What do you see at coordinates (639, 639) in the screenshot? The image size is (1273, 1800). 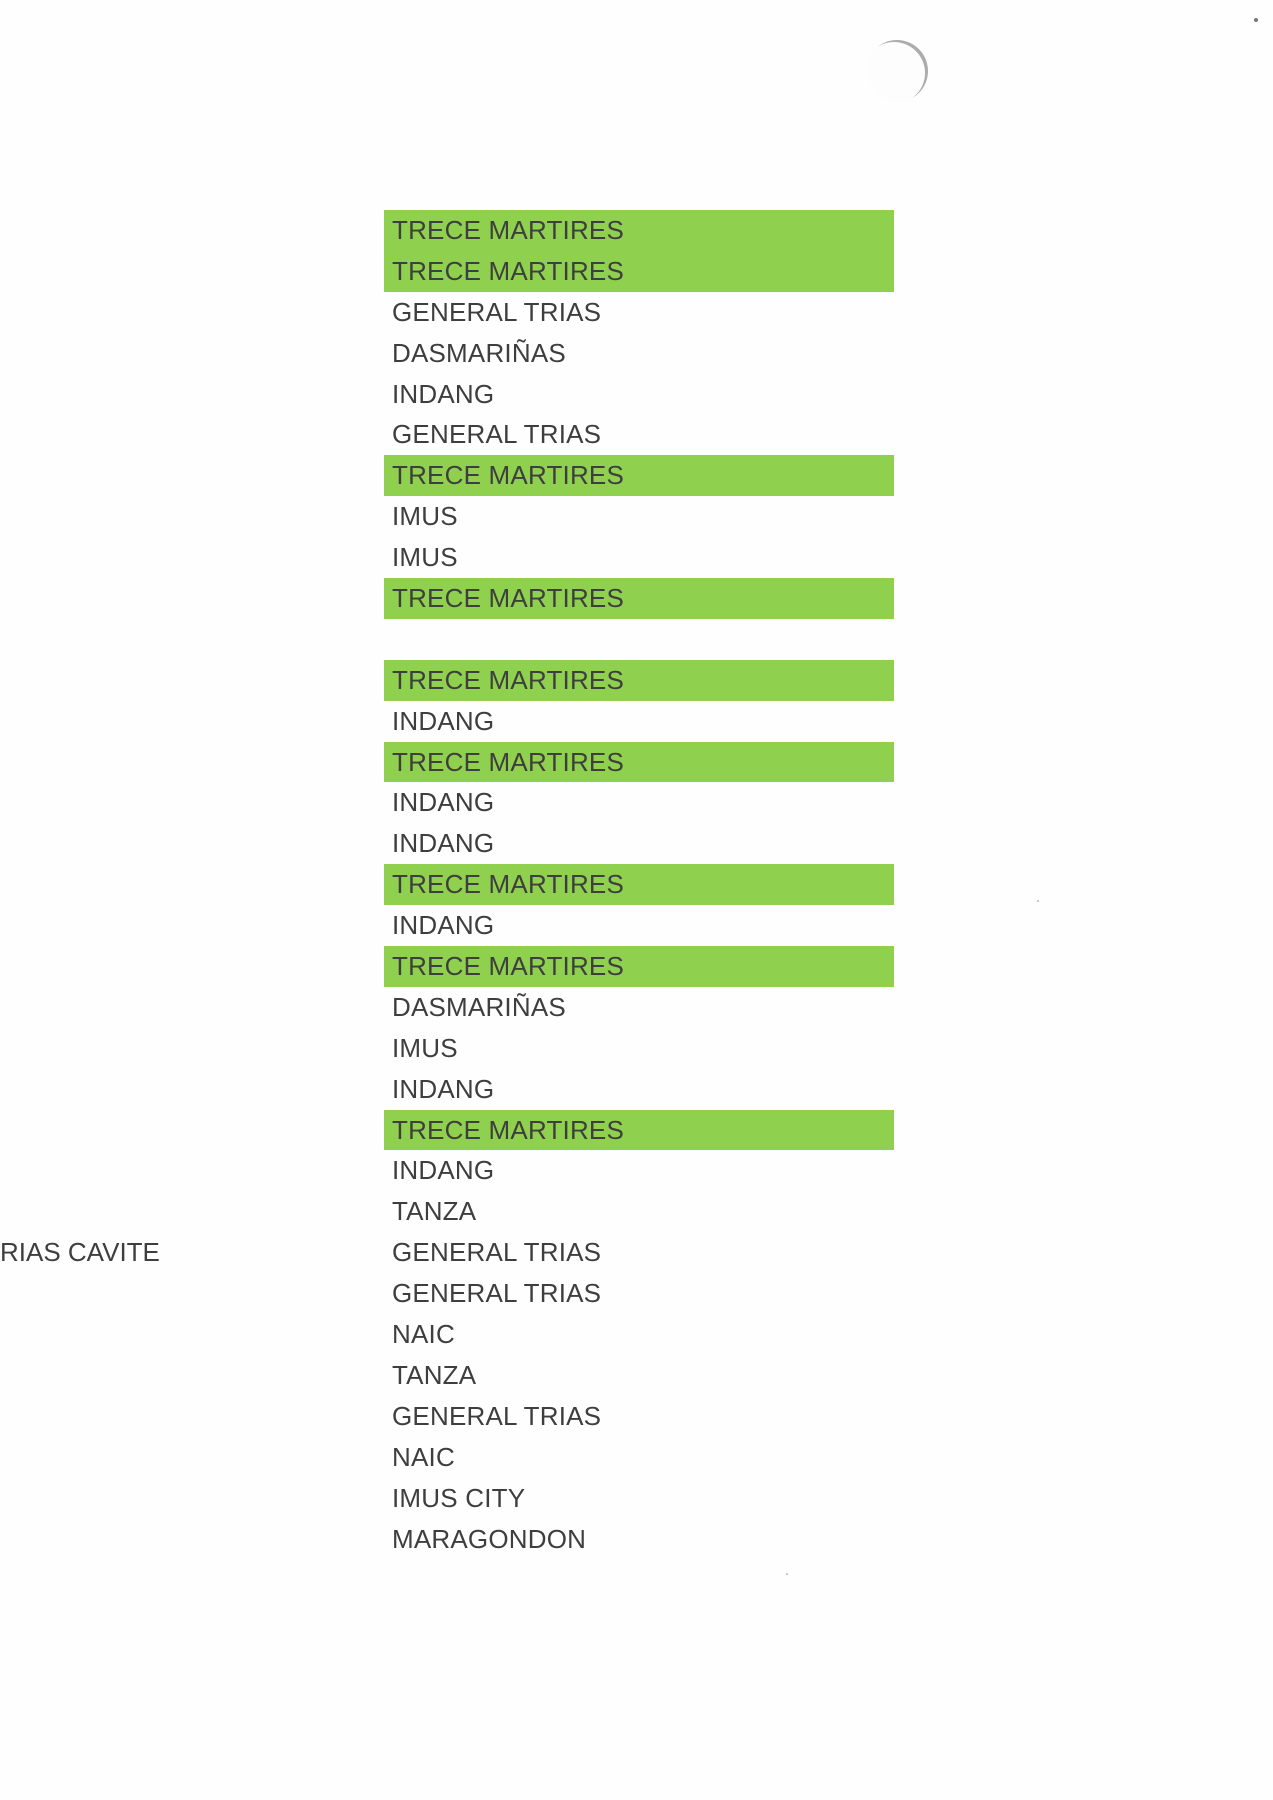 I see `list-item` at bounding box center [639, 639].